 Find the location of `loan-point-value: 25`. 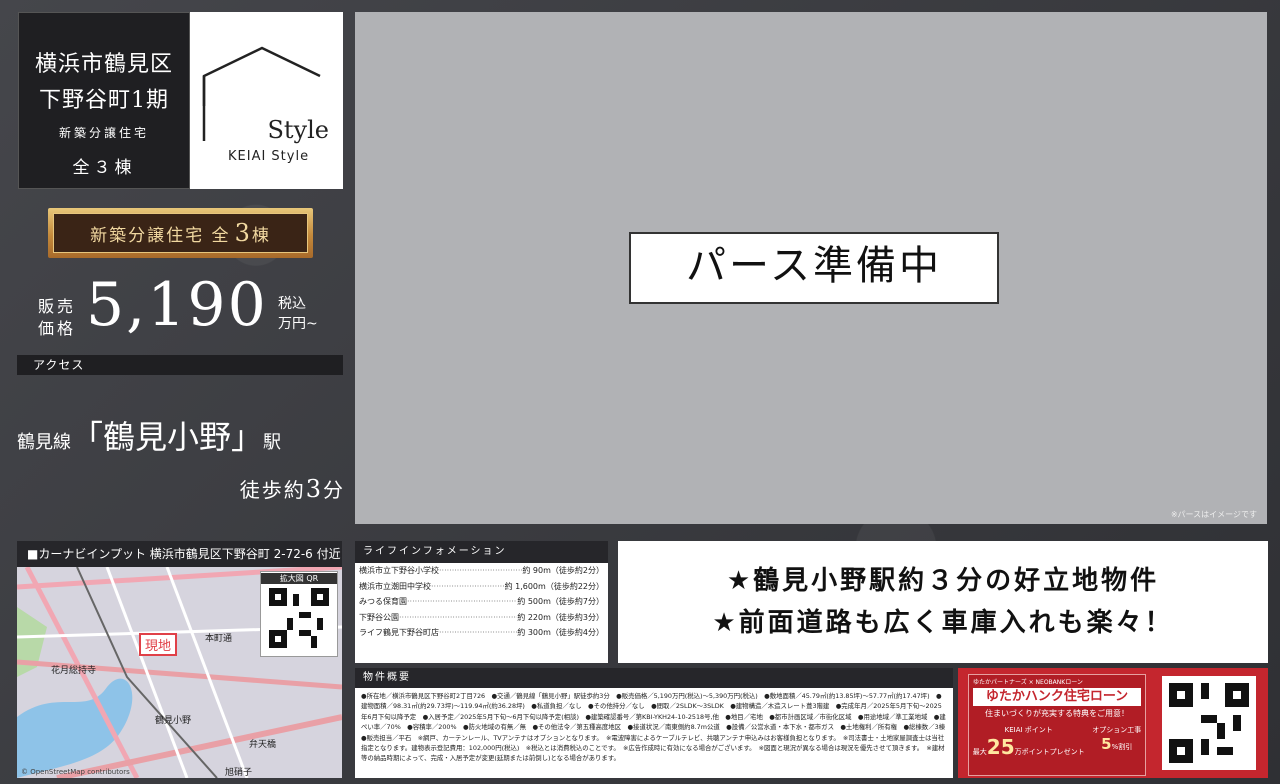

loan-point-value: 25 is located at coordinates (1000, 747).